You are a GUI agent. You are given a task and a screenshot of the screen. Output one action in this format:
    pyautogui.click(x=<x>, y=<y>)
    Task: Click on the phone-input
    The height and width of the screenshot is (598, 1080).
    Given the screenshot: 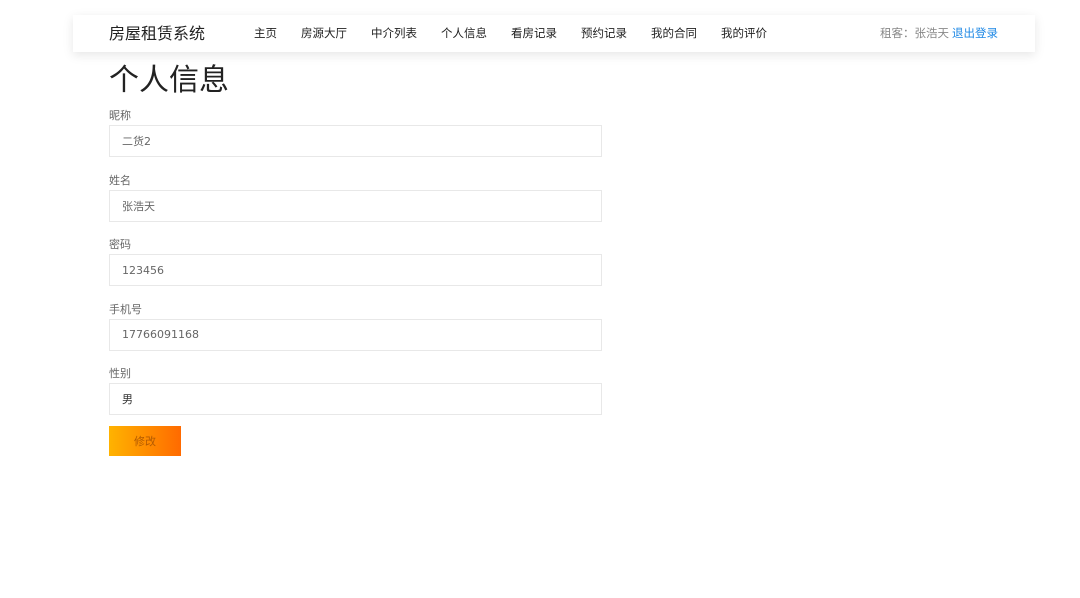 What is the action you would take?
    pyautogui.click(x=355, y=334)
    